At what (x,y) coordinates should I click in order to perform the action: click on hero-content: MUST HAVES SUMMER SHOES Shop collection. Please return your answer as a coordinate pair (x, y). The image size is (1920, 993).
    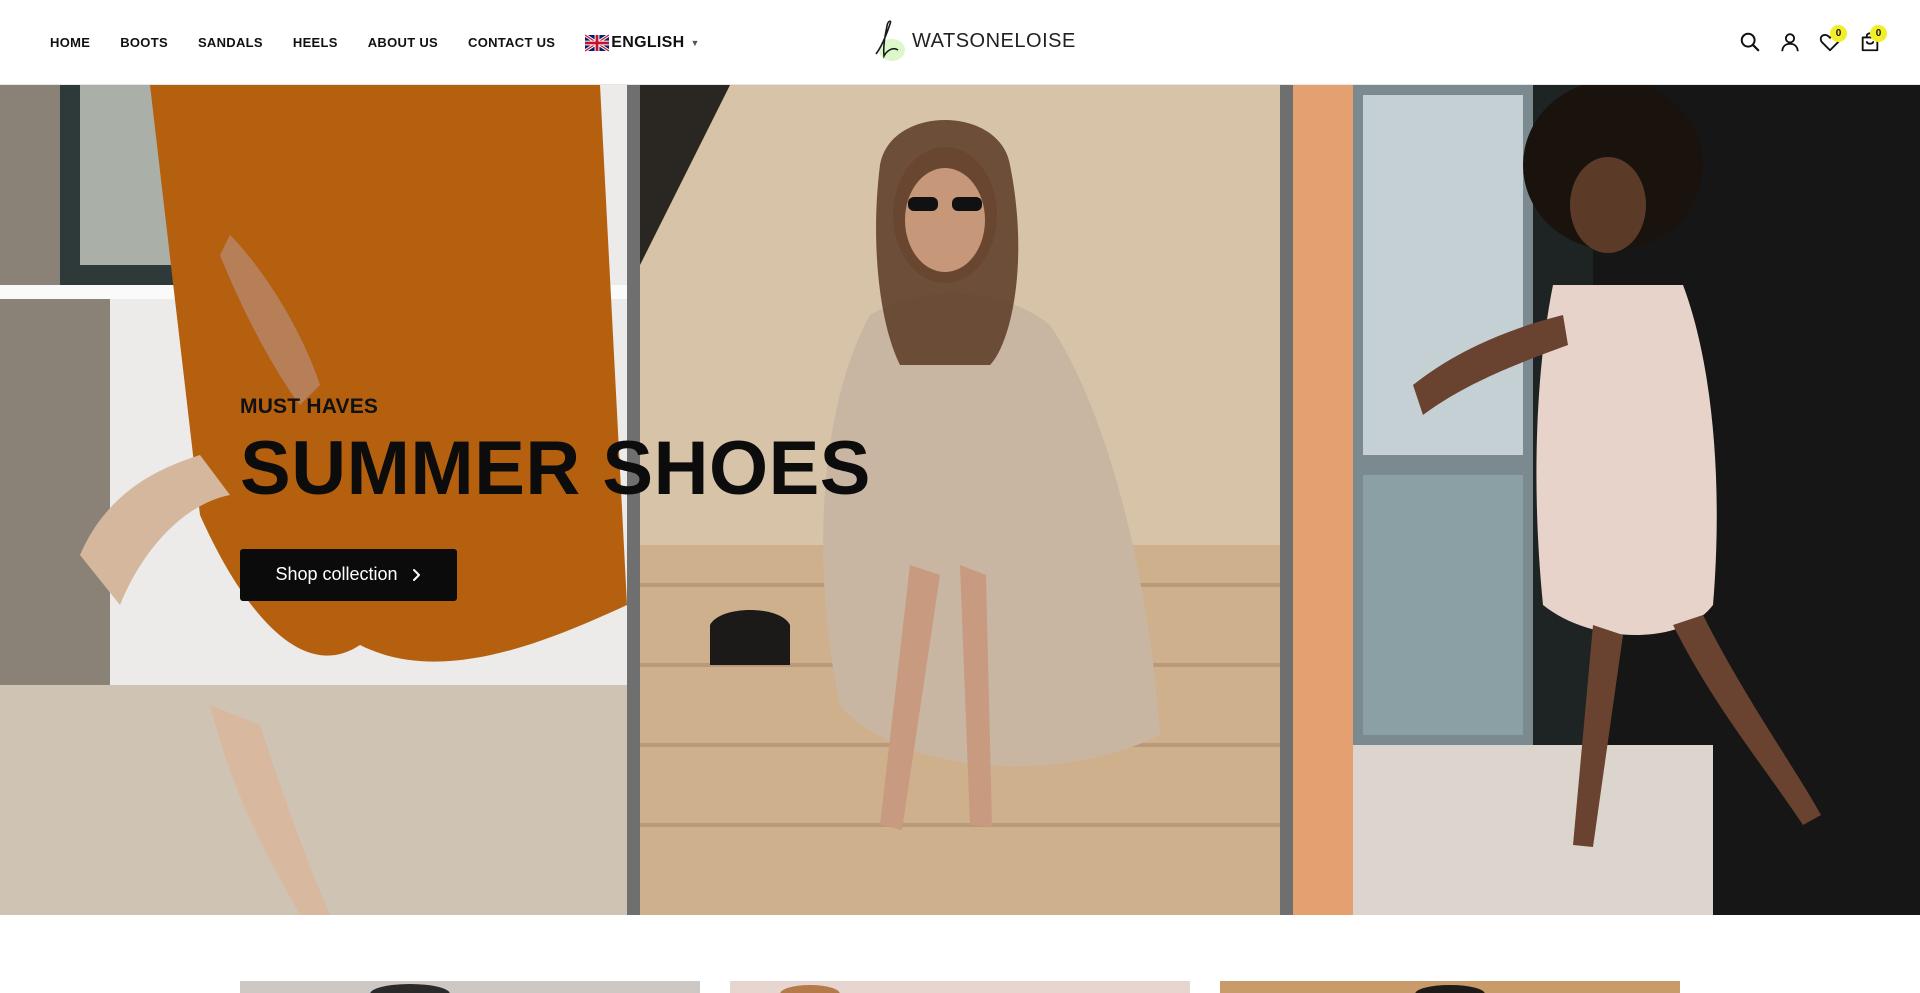
    Looking at the image, I should click on (555, 498).